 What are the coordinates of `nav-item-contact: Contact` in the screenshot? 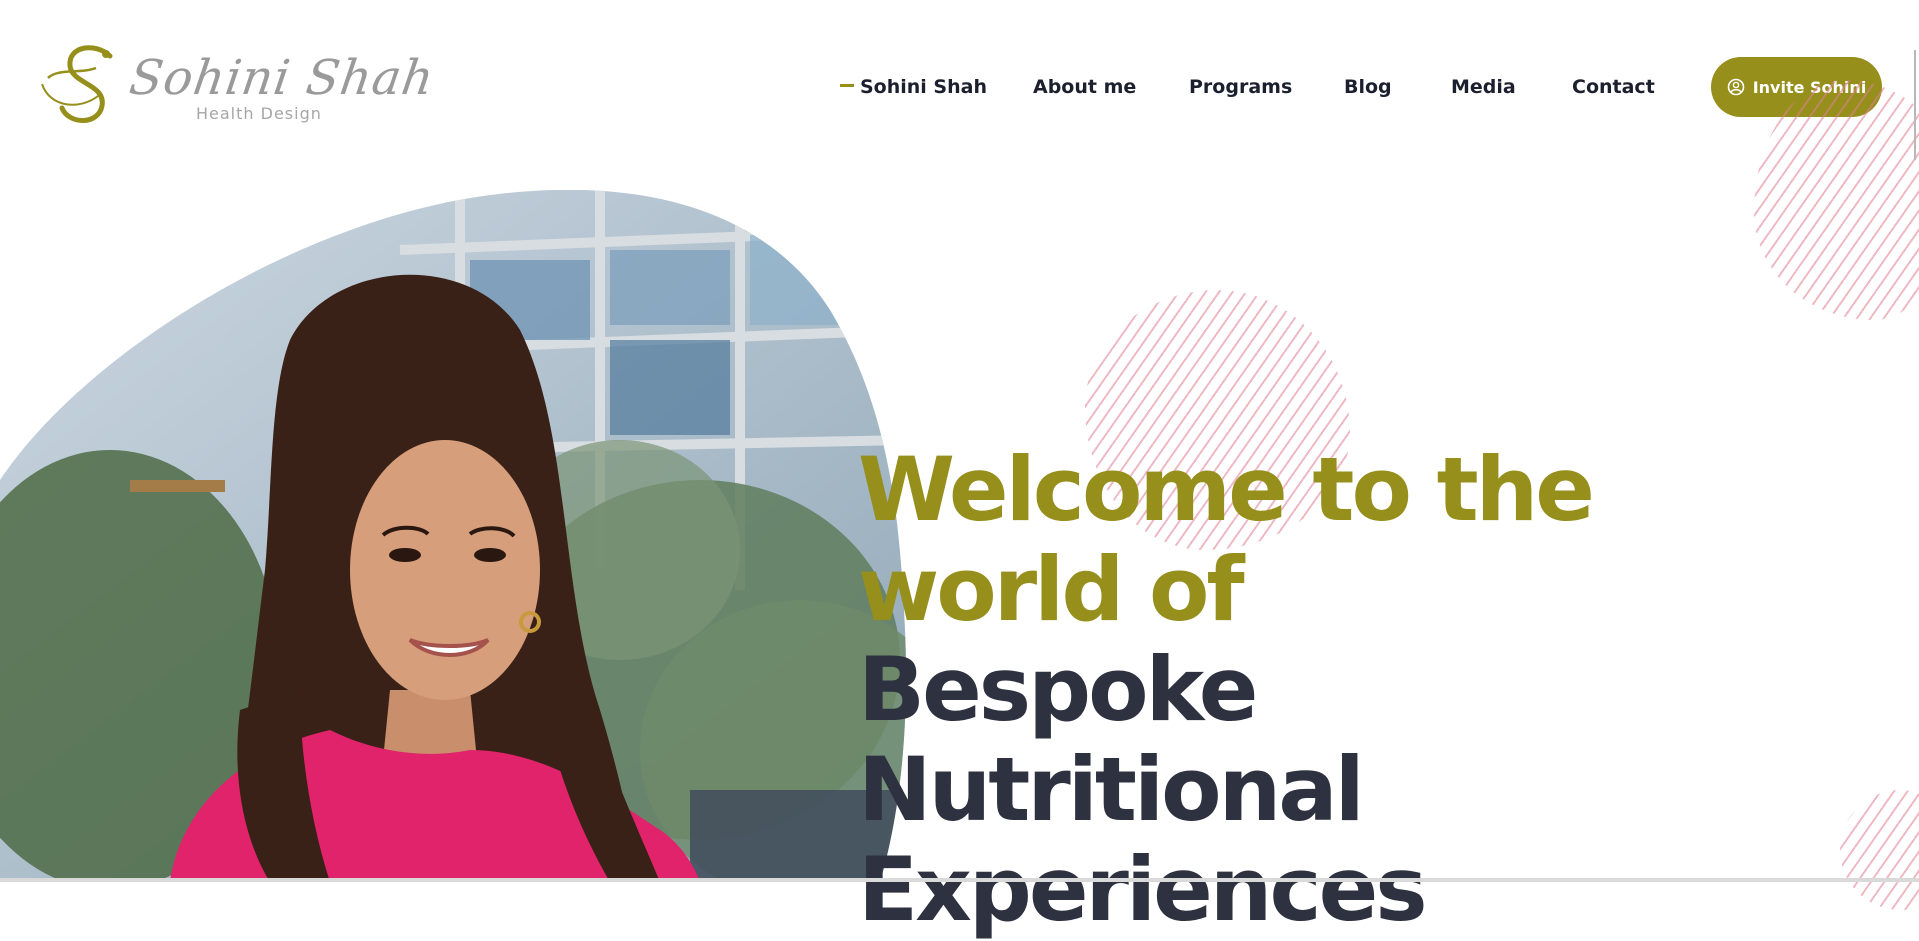 It's located at (1613, 87).